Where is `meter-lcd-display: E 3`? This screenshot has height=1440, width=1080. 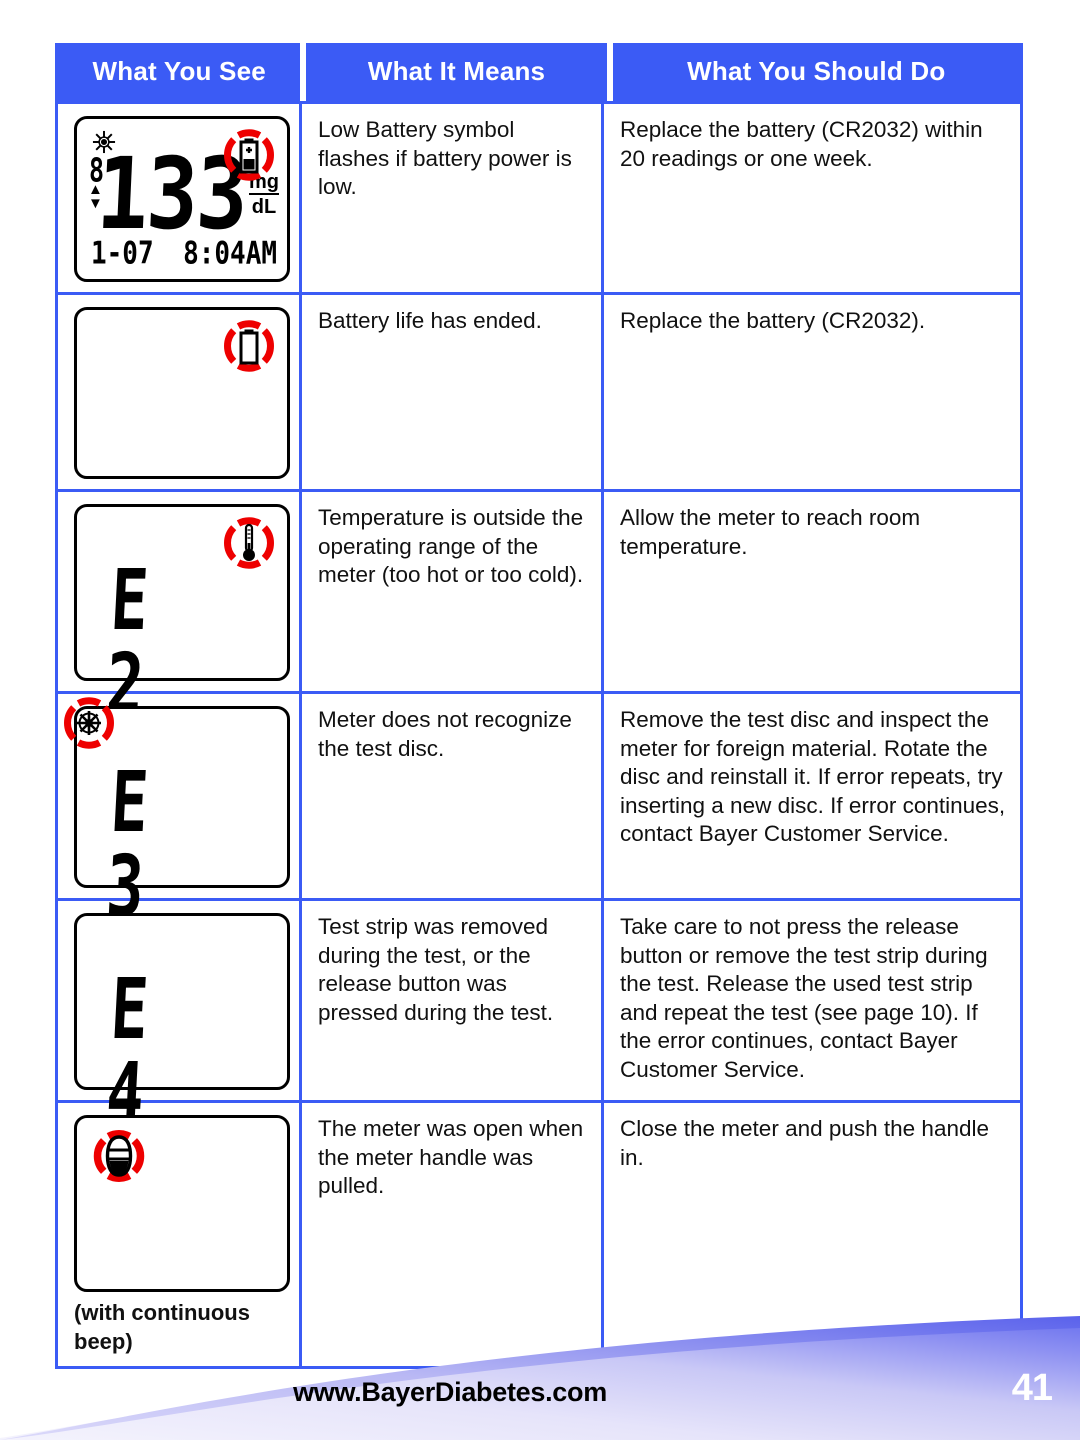
meter-lcd-display: E 3 is located at coordinates (177, 816).